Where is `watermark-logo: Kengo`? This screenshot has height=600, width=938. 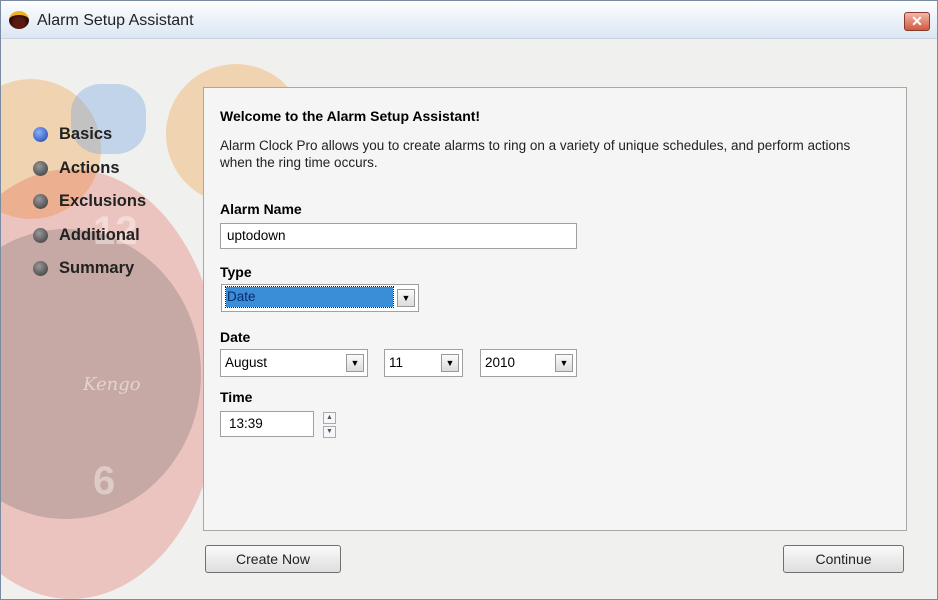
watermark-logo: Kengo is located at coordinates (112, 384).